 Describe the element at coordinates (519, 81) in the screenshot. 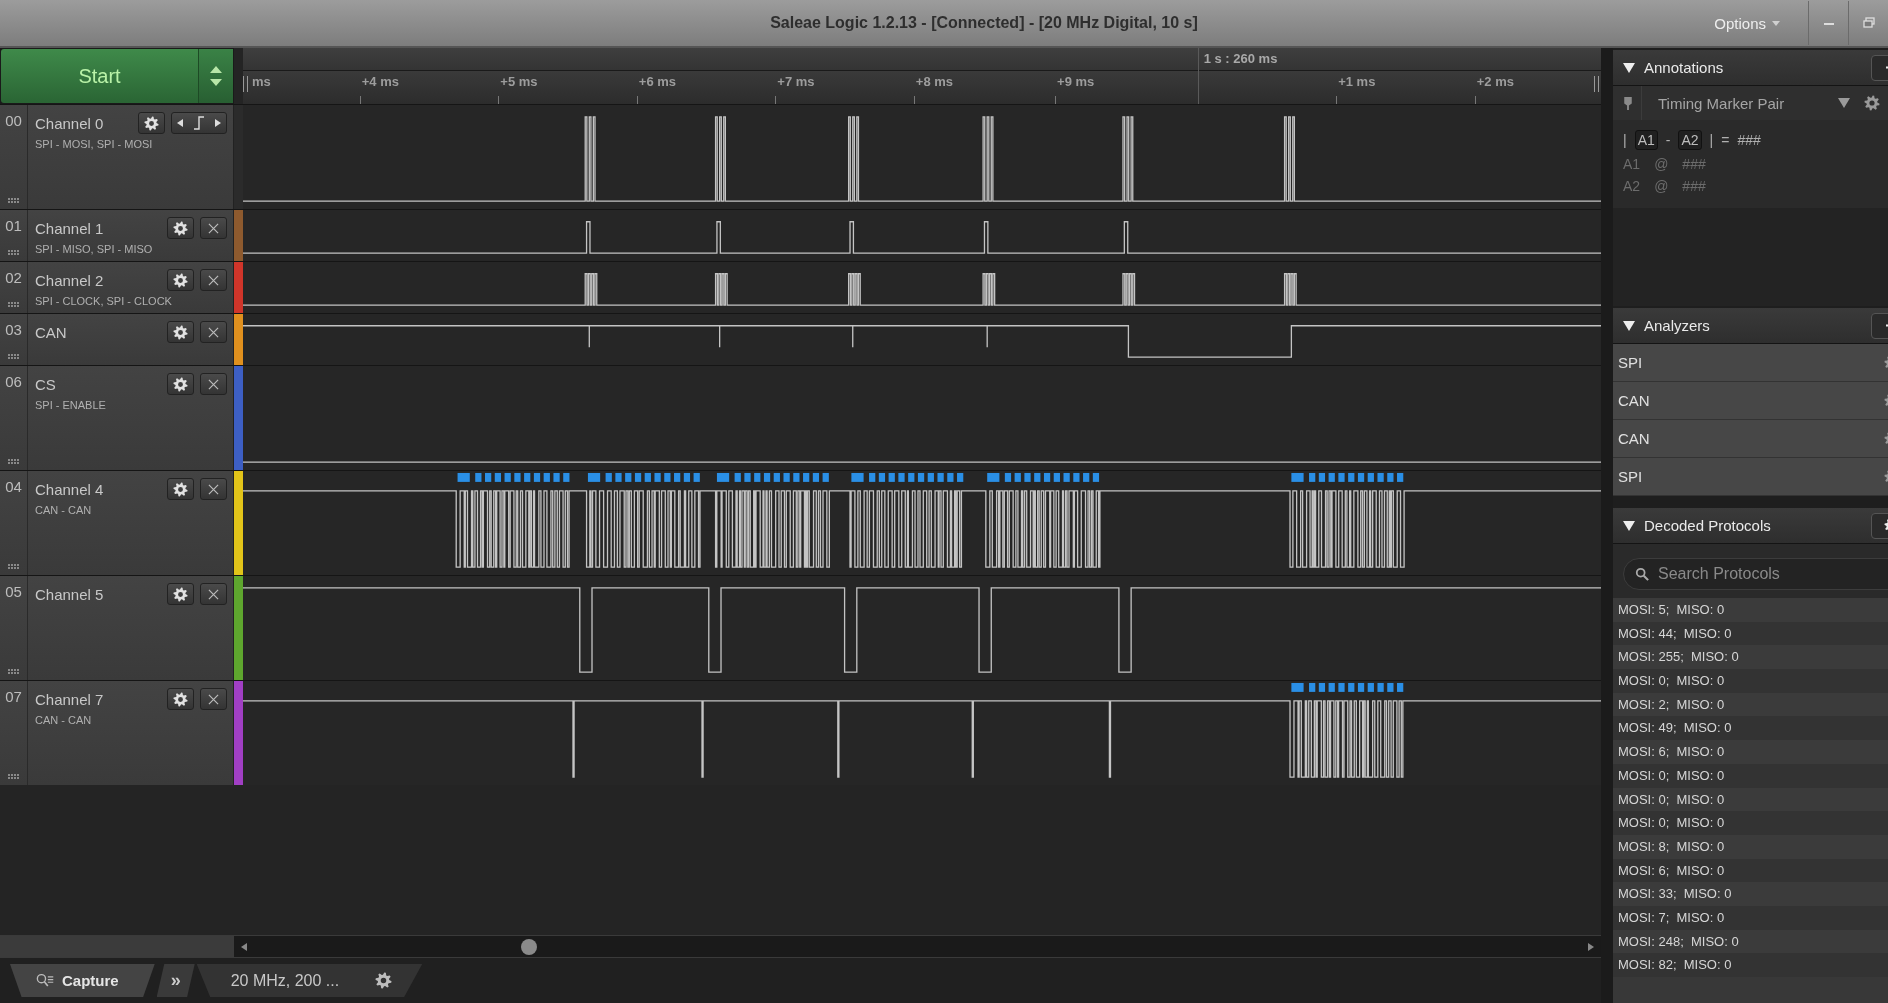

I see `tick-label: +5 ms` at that location.